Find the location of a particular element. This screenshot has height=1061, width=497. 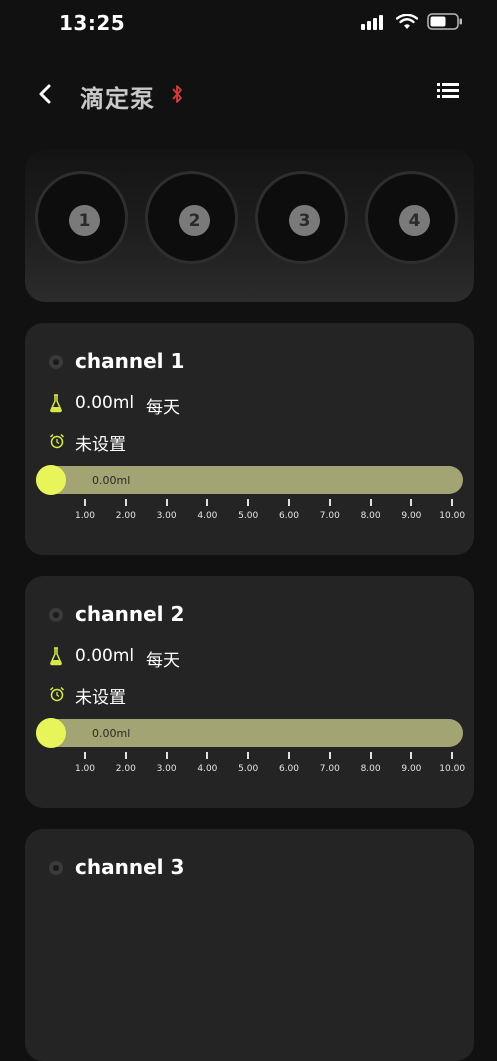

pump-button-3: 3 is located at coordinates (301, 217).